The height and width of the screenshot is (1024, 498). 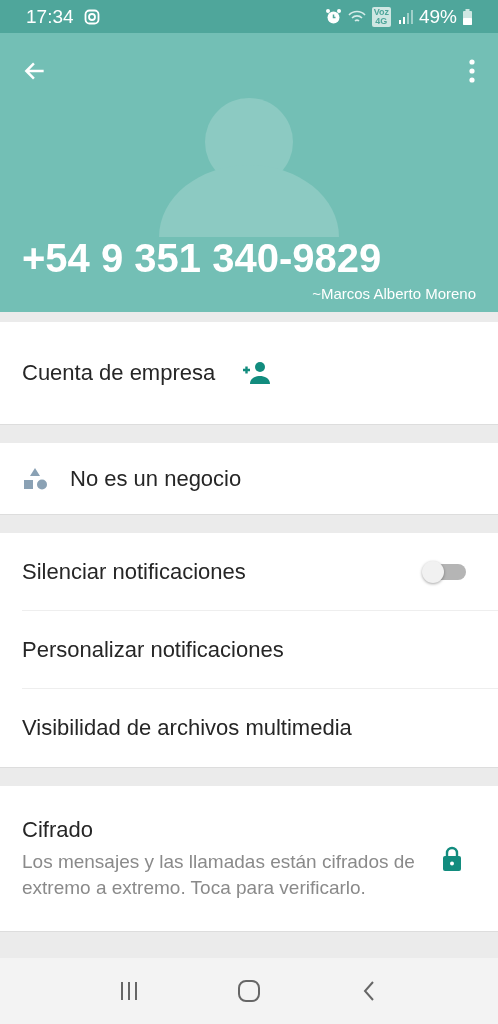 What do you see at coordinates (249, 991) in the screenshot?
I see `home-icon` at bounding box center [249, 991].